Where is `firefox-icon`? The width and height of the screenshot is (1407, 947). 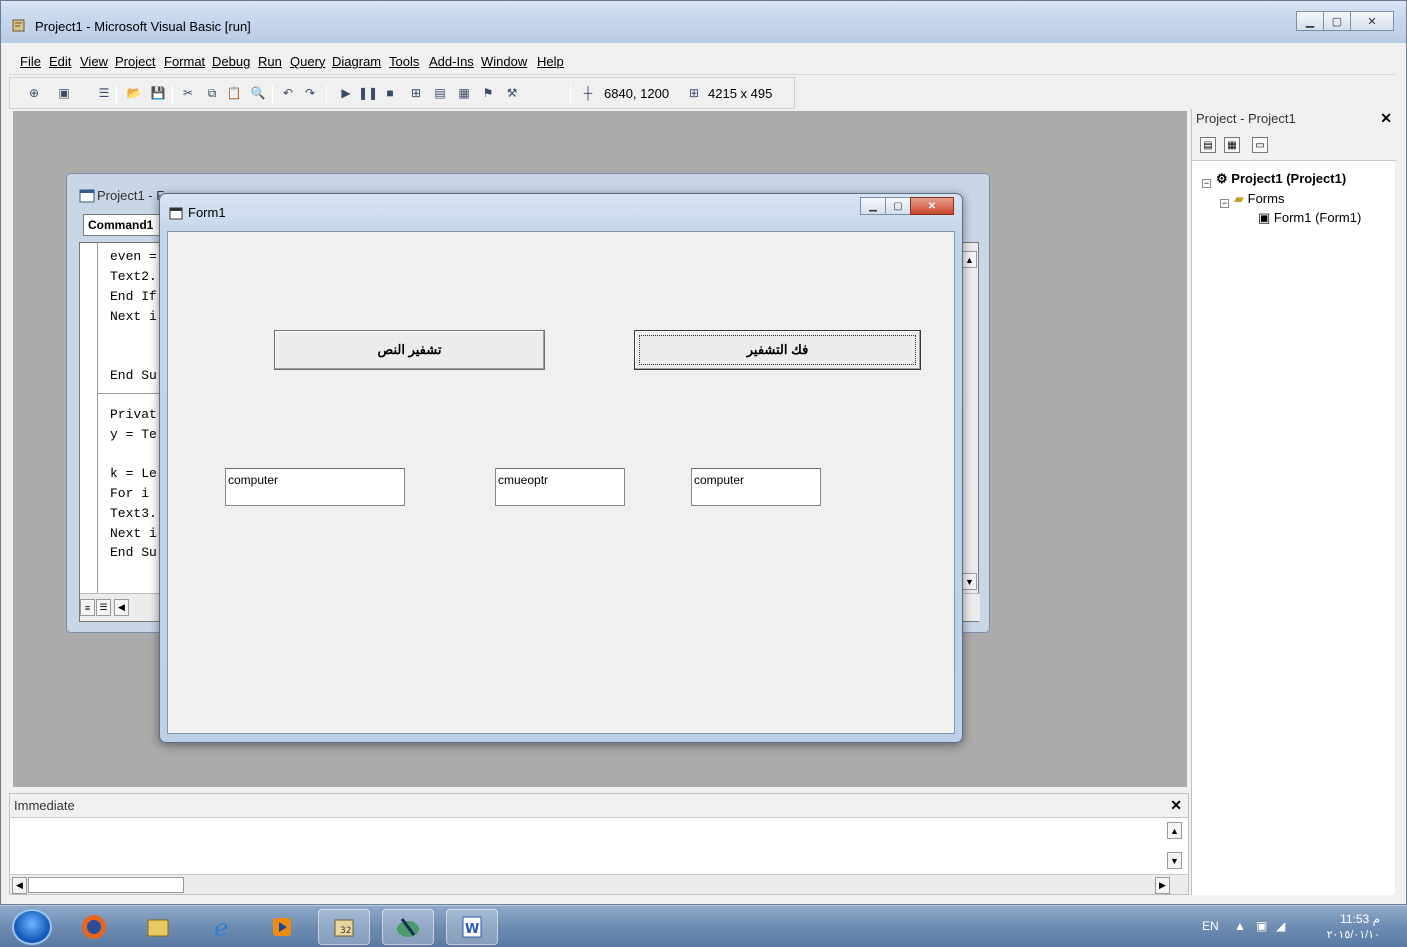
firefox-icon is located at coordinates (94, 927).